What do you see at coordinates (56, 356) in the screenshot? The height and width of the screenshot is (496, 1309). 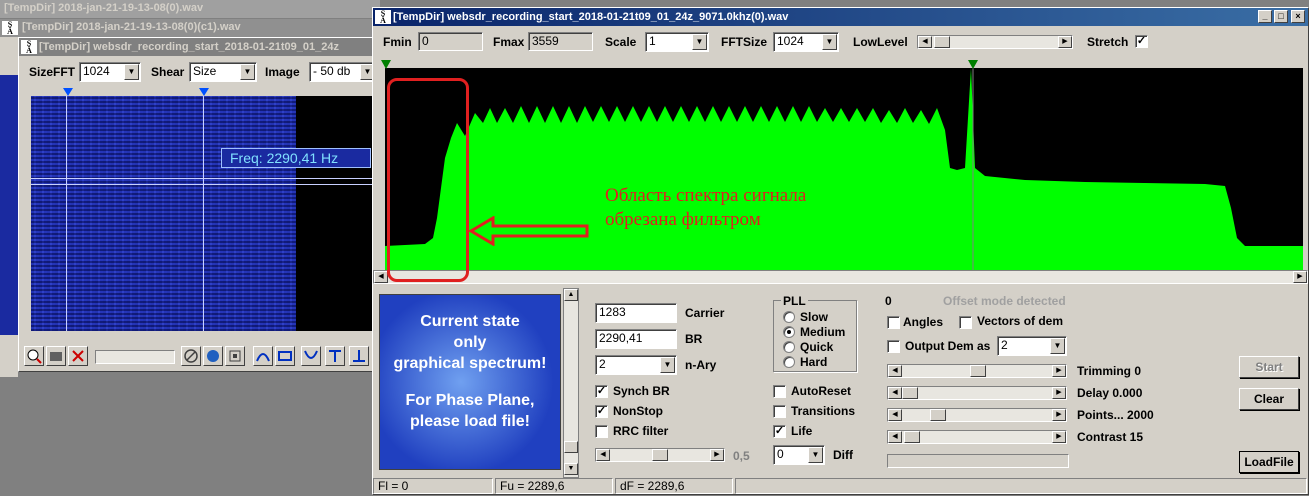 I see `folder-icon` at bounding box center [56, 356].